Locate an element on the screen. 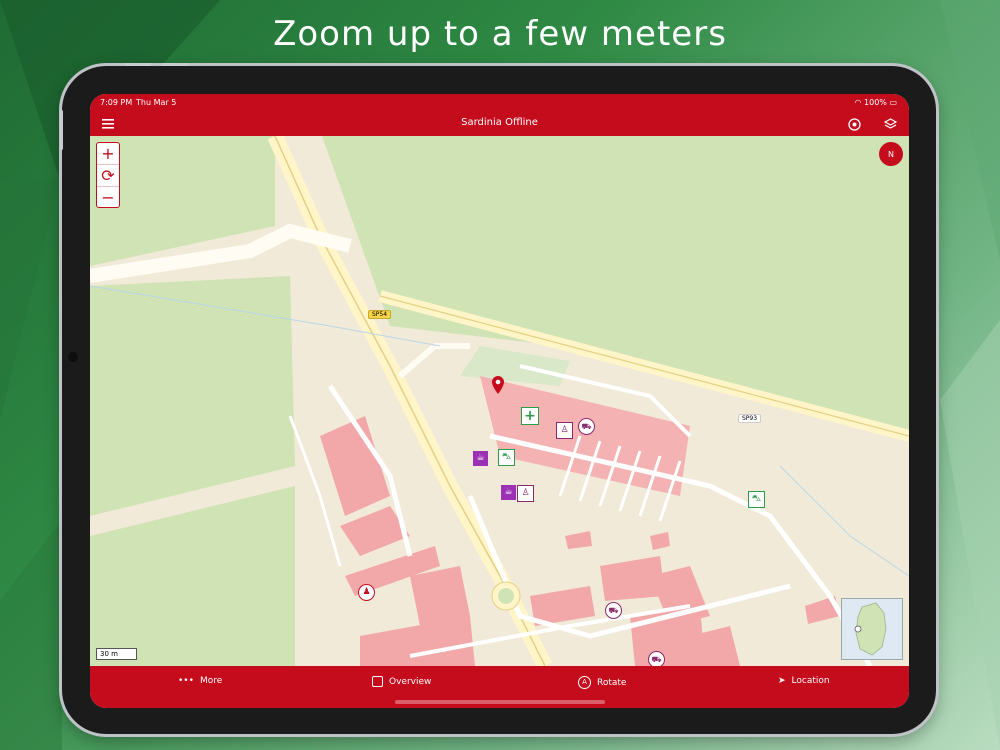 Image resolution: width=1000 pixels, height=750 pixels. page-title: Sardinia Offline is located at coordinates (499, 122).